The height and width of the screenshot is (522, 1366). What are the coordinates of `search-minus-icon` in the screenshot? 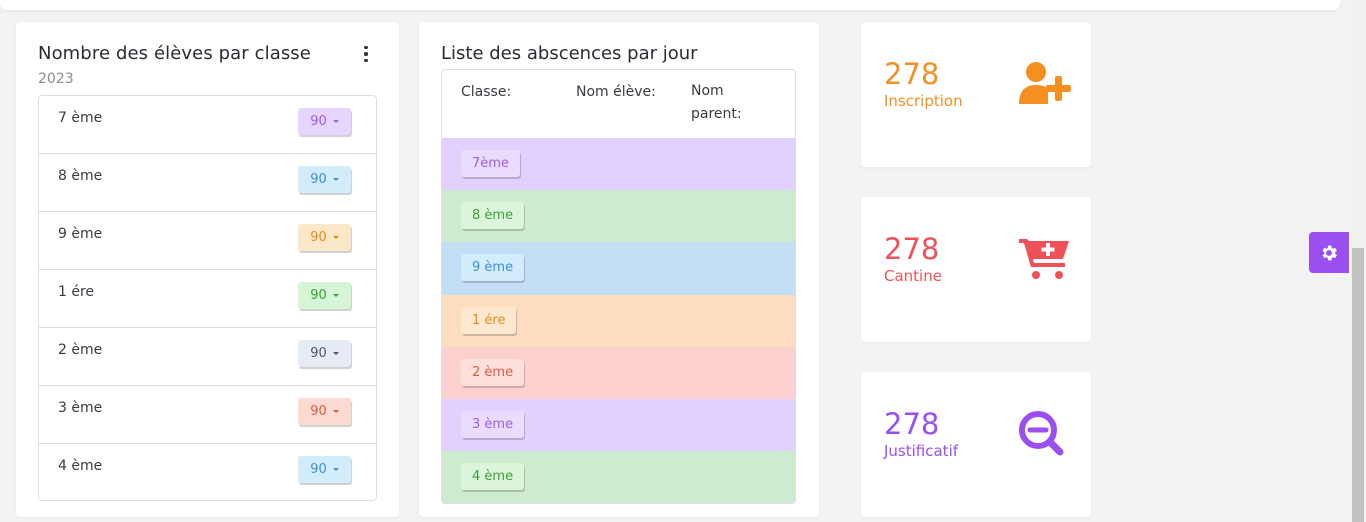 It's located at (1041, 433).